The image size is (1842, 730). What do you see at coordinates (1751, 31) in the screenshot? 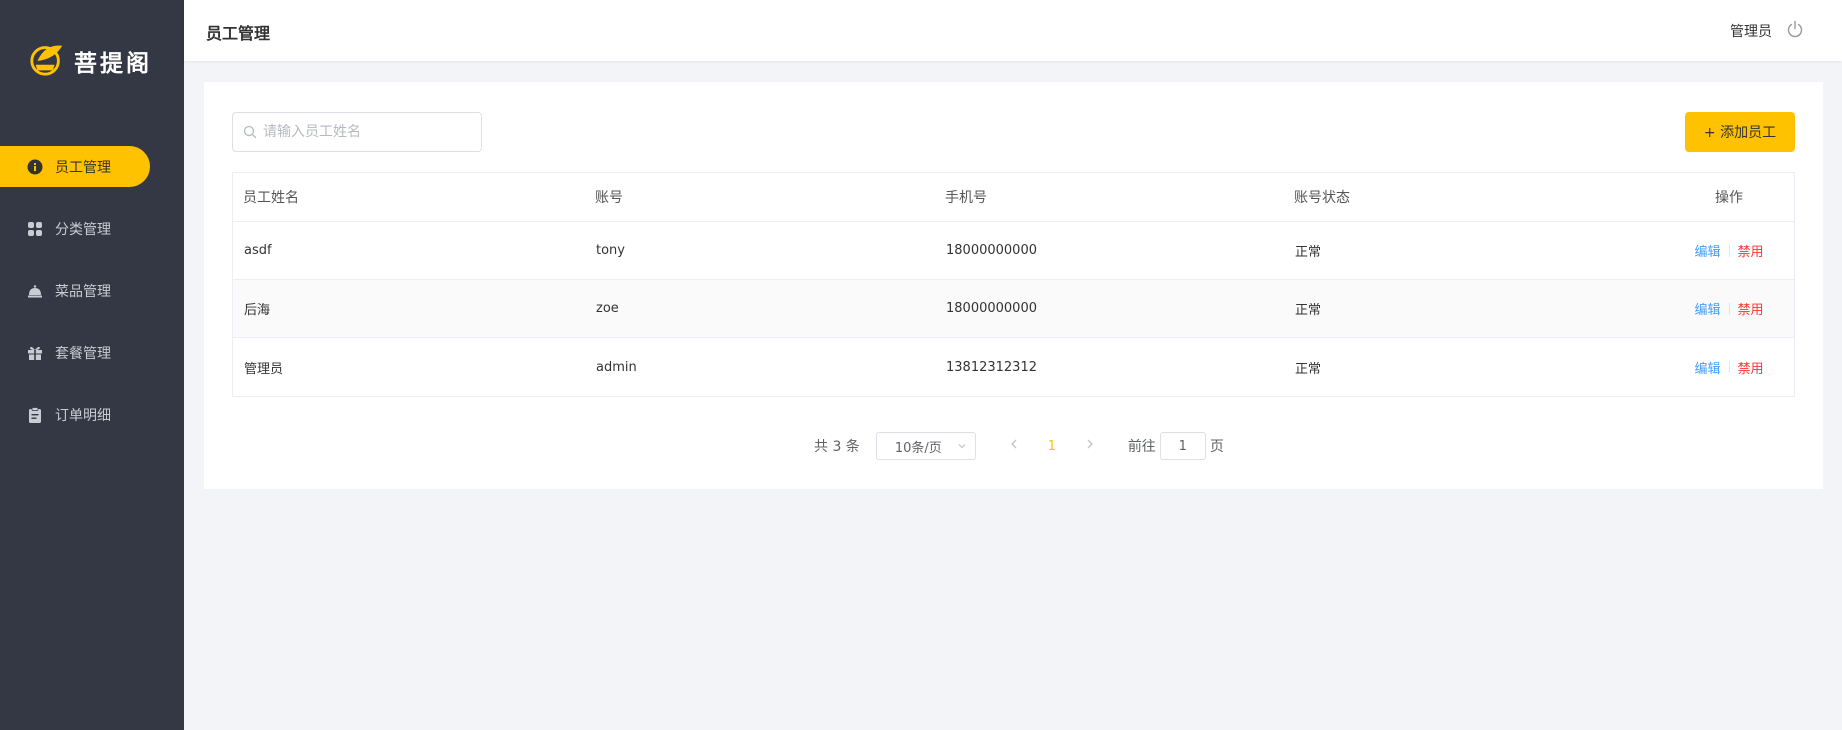
I see `current-user: 管理员` at bounding box center [1751, 31].